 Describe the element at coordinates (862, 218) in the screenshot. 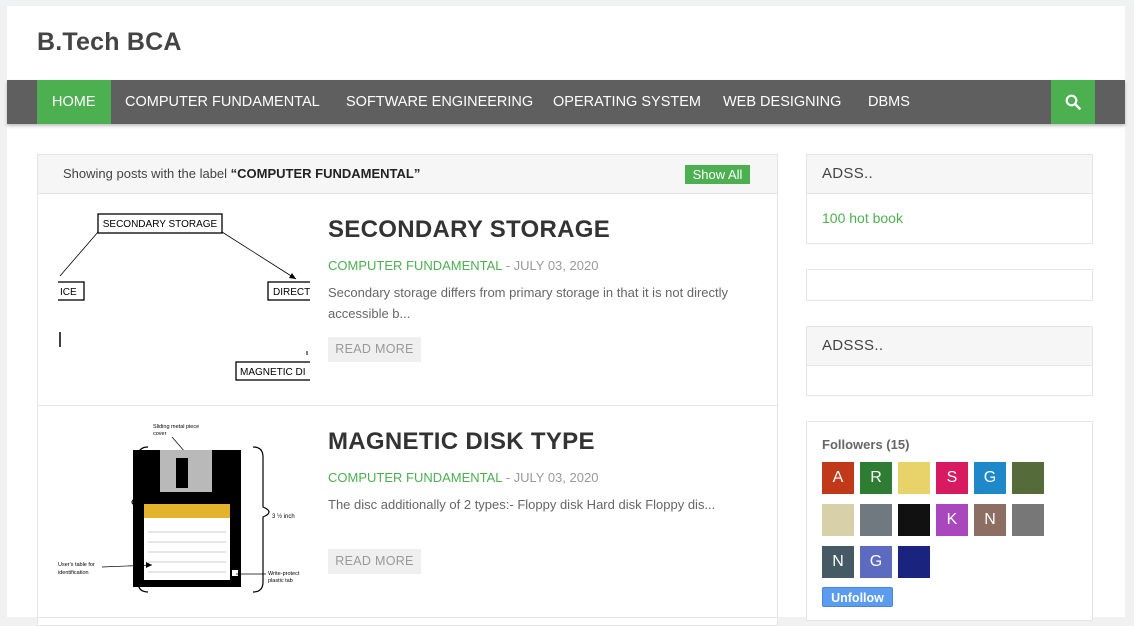

I see `hot-book-link: 100 hot book` at that location.